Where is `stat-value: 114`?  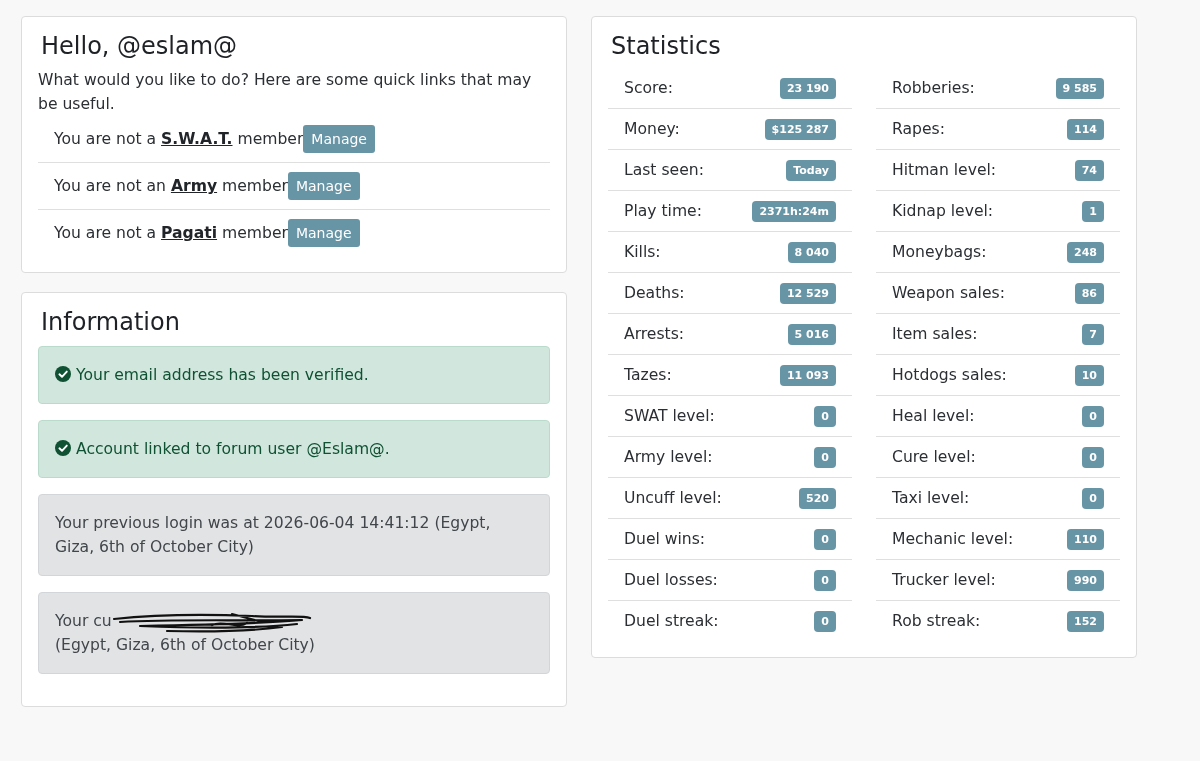
stat-value: 114 is located at coordinates (1085, 129).